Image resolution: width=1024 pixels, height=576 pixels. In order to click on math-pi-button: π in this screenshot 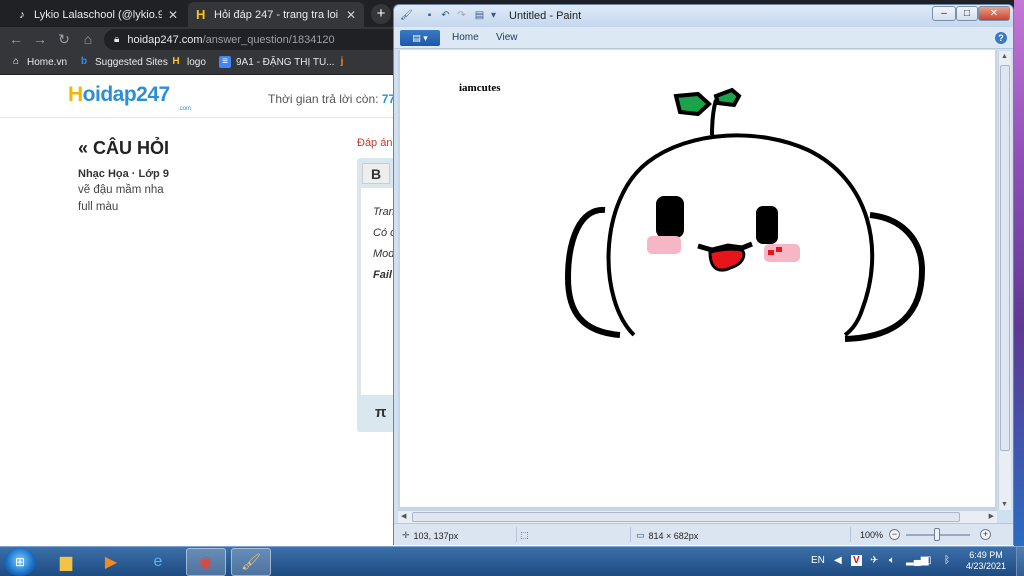, I will do `click(380, 412)`.